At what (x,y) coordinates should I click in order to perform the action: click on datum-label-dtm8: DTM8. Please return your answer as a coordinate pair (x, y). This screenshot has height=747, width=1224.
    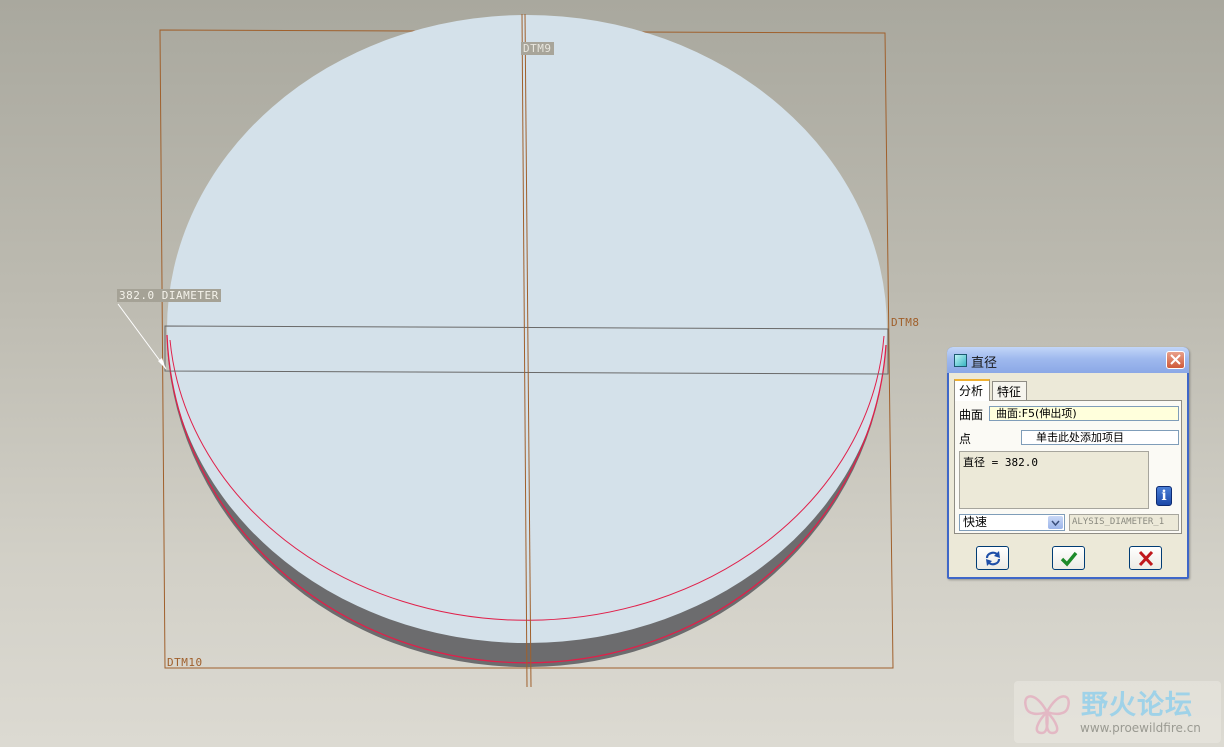
    Looking at the image, I should click on (905, 322).